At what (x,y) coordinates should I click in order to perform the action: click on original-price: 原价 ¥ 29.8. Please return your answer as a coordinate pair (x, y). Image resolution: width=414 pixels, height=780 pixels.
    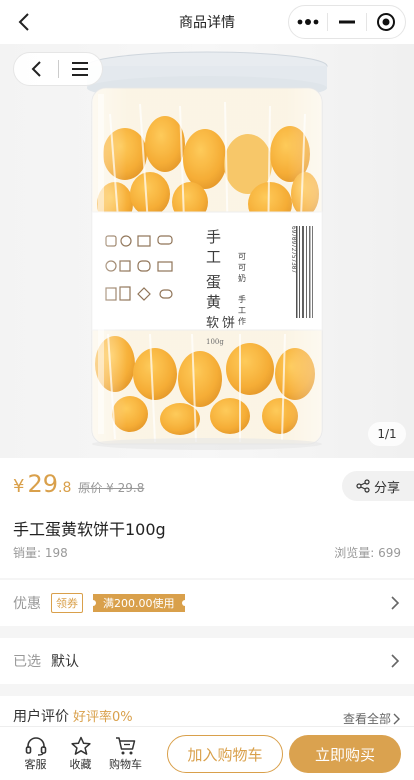
    Looking at the image, I should click on (111, 488).